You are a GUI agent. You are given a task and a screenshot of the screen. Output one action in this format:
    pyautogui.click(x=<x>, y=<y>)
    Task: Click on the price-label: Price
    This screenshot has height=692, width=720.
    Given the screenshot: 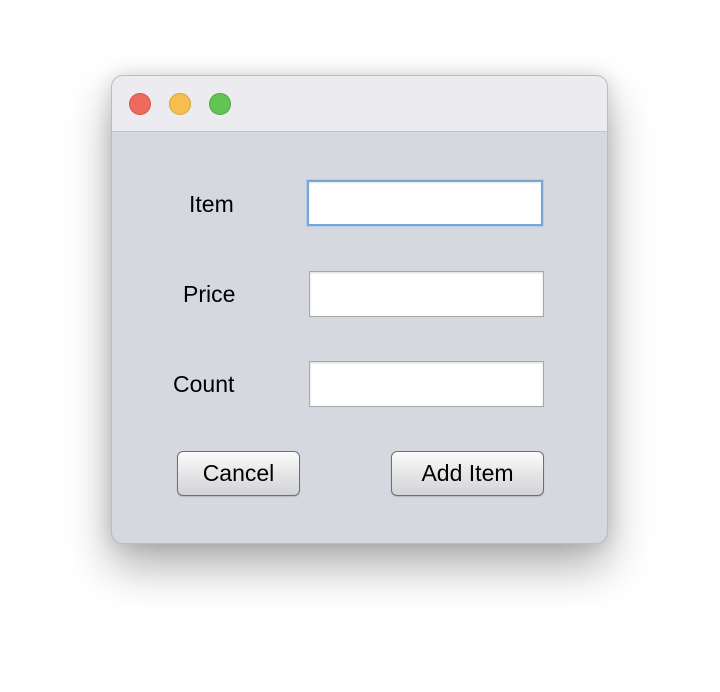 What is the action you would take?
    pyautogui.click(x=209, y=294)
    